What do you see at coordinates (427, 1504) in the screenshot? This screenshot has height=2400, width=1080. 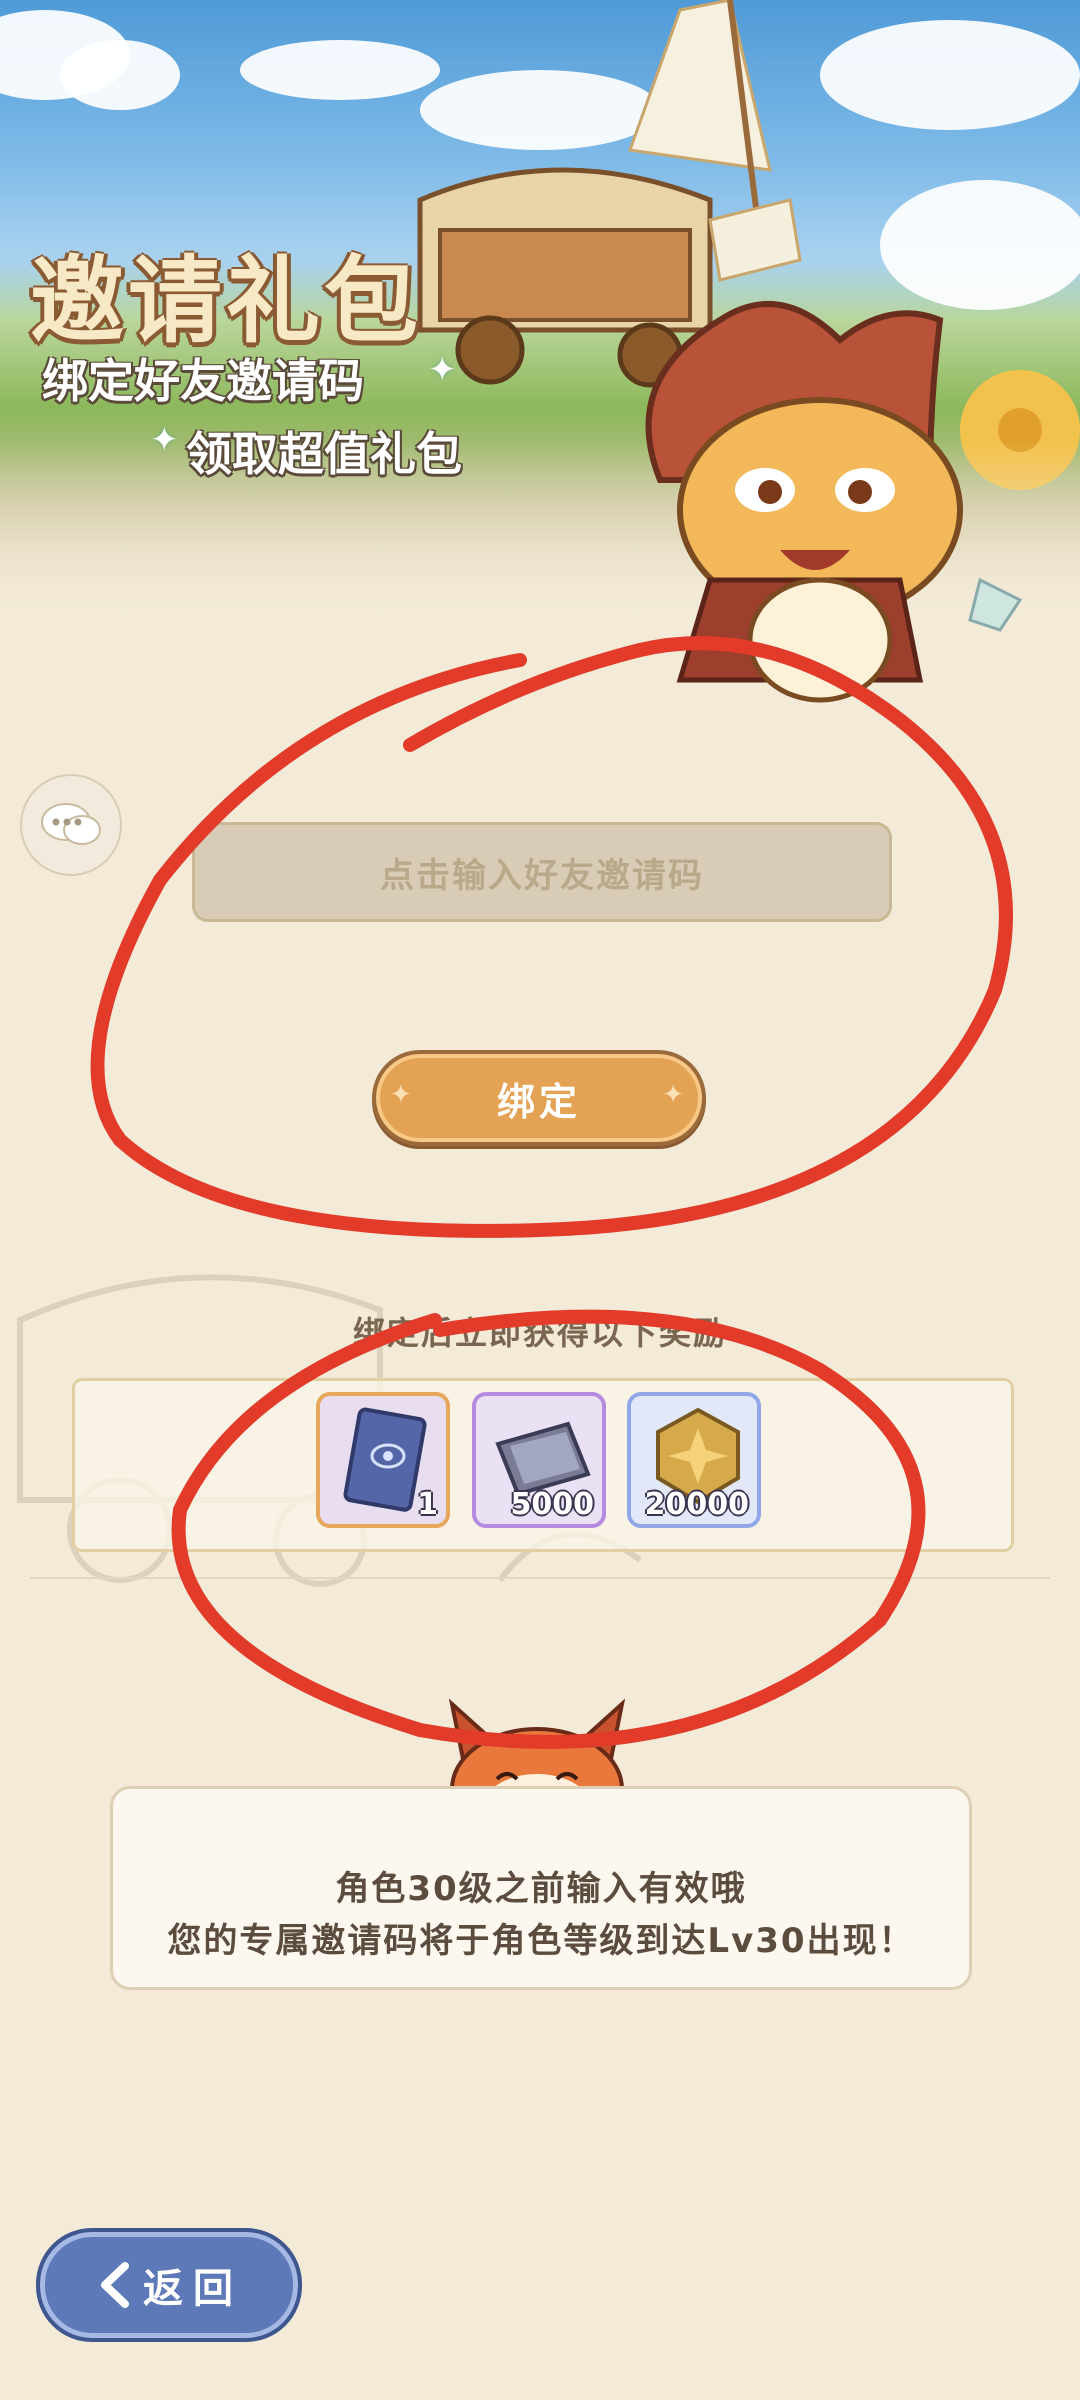 I see `reward-count: 1` at bounding box center [427, 1504].